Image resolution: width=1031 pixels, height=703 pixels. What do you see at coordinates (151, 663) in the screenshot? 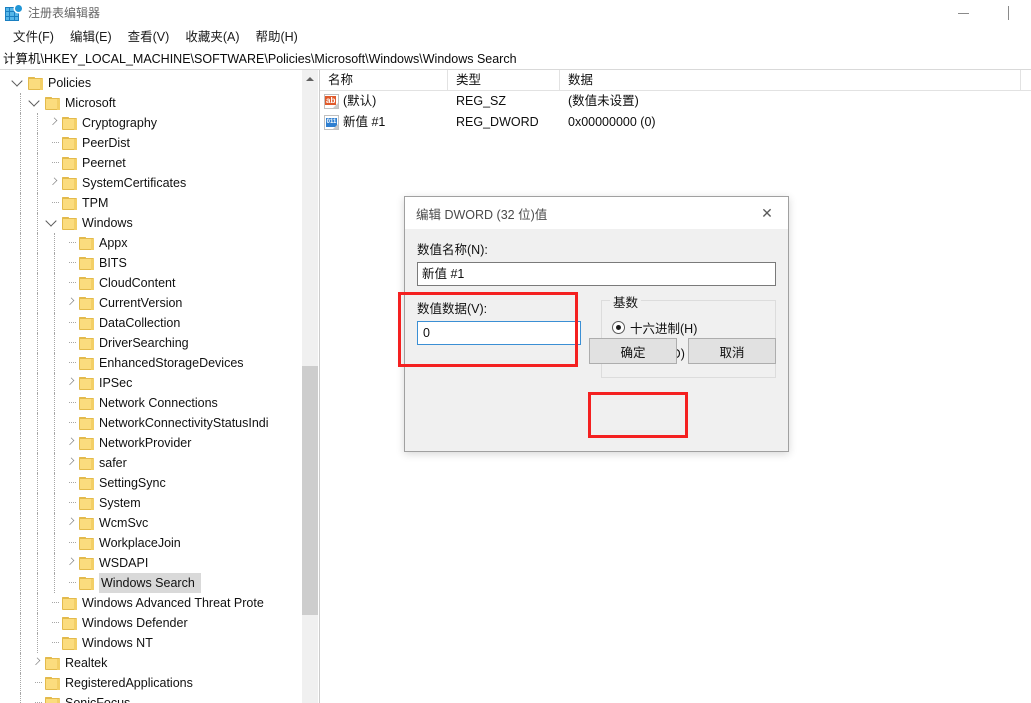
I see `tree-item-realtek: Realtek` at bounding box center [151, 663].